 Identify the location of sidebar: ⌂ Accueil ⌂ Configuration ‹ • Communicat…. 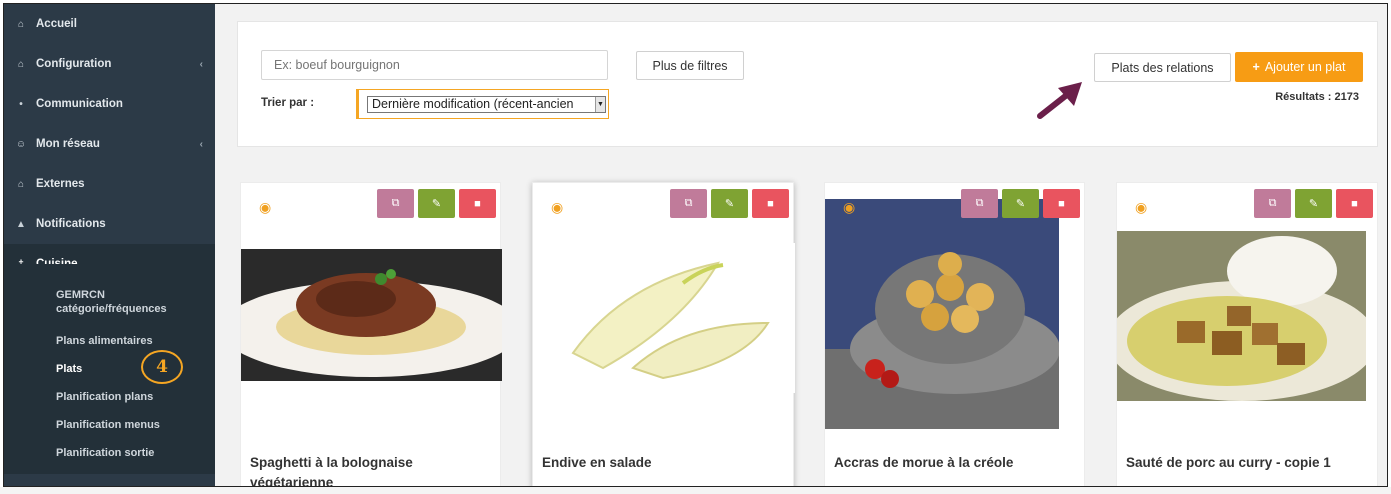
(109, 245).